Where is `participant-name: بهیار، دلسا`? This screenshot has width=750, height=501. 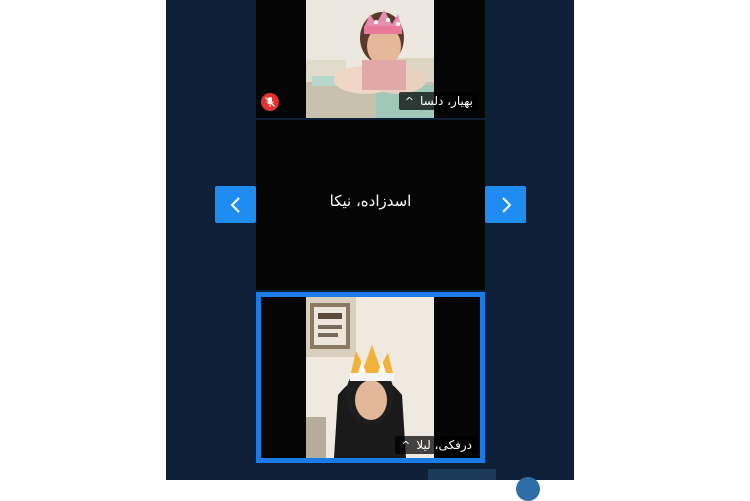 participant-name: بهیار، دلسا is located at coordinates (446, 101).